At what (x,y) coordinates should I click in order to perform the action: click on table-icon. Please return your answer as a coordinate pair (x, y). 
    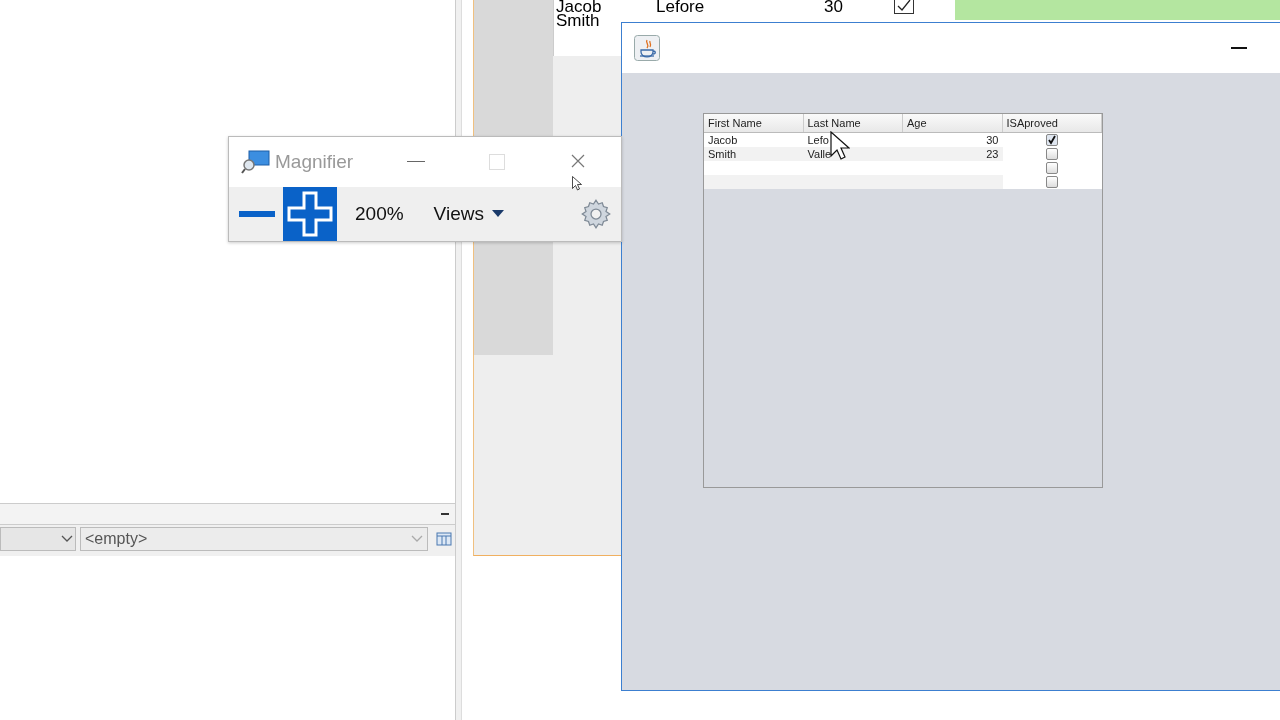
    Looking at the image, I should click on (444, 539).